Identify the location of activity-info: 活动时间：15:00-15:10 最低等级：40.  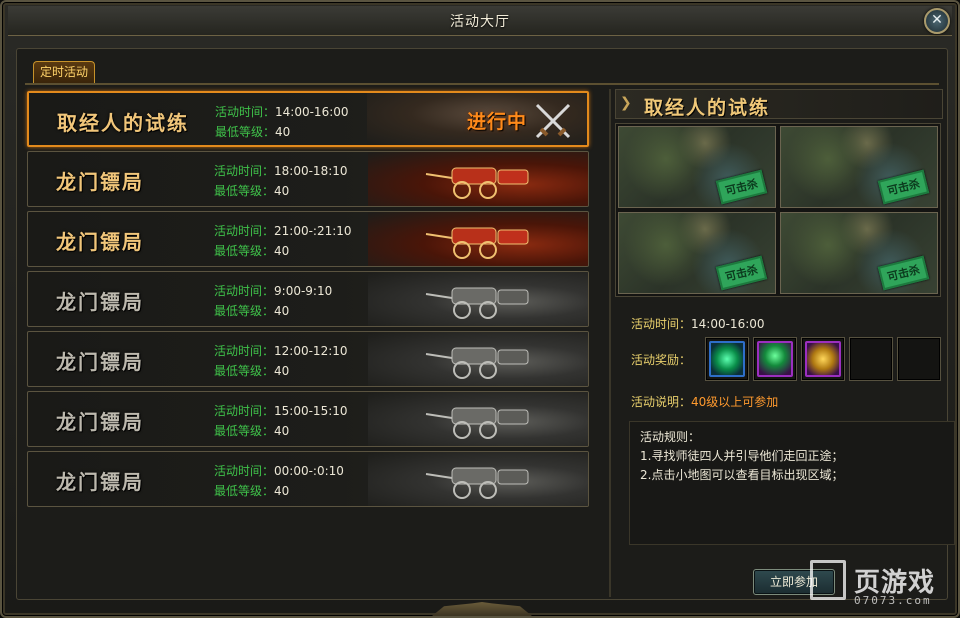
(281, 421).